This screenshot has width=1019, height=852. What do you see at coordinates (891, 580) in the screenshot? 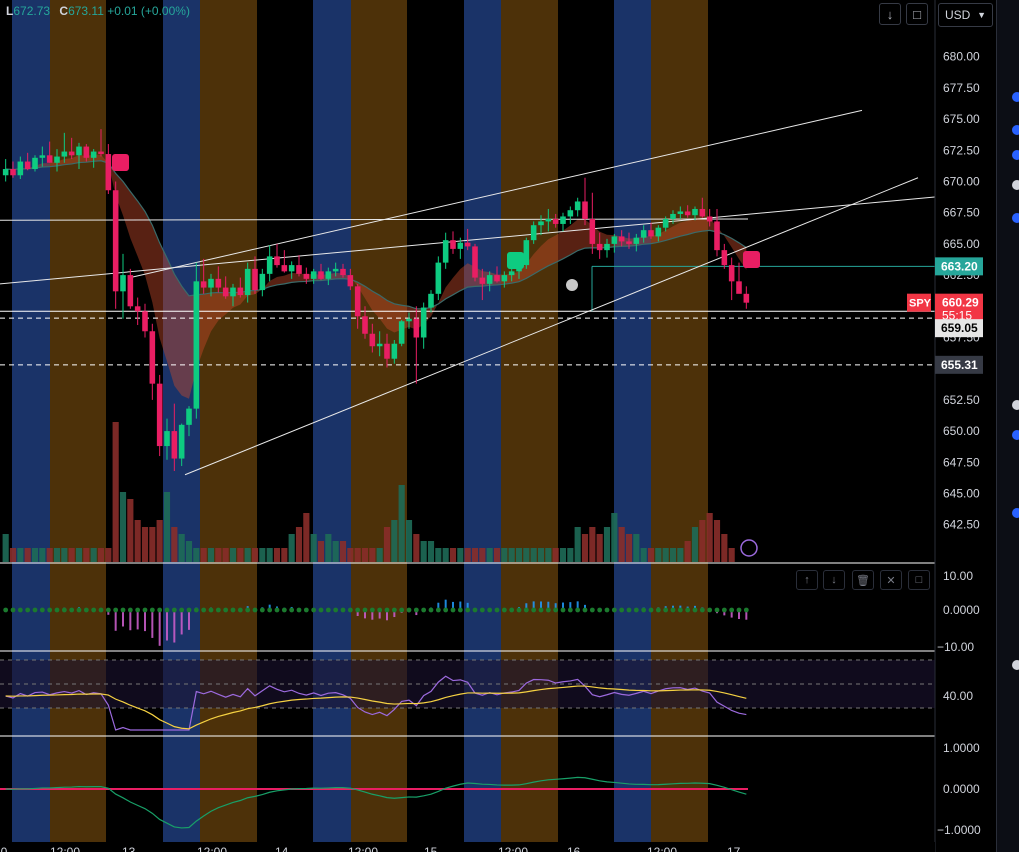
I see `pane-collapse-button: ✕` at bounding box center [891, 580].